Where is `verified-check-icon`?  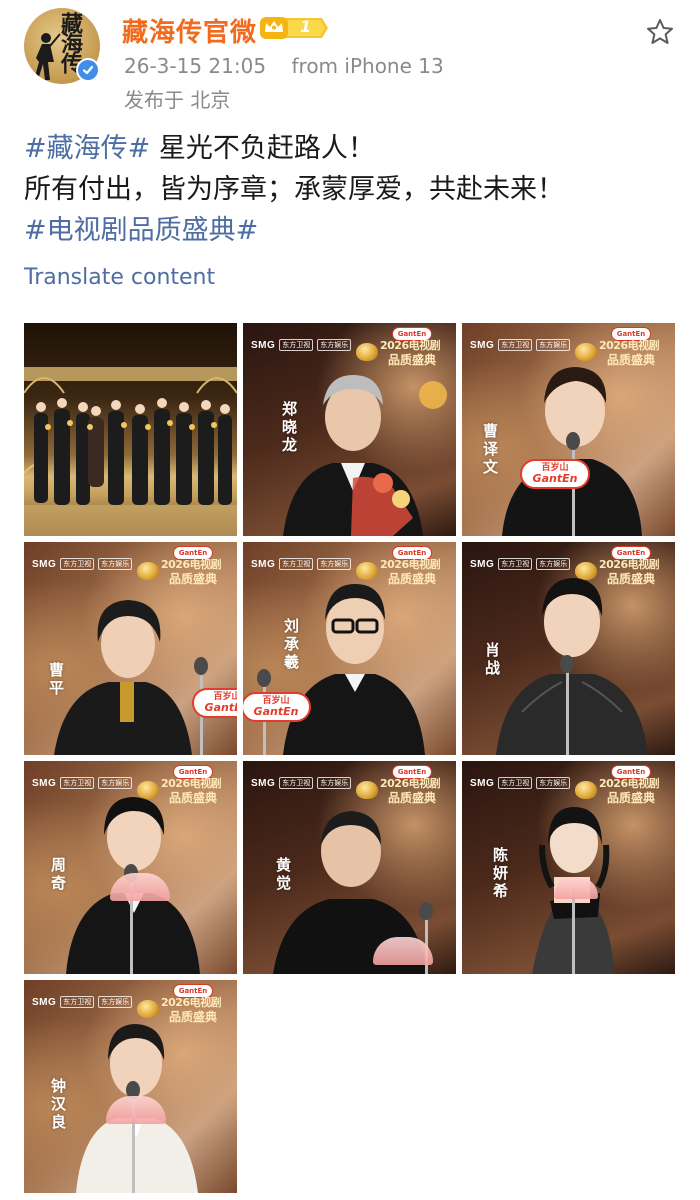
verified-check-icon is located at coordinates (88, 70).